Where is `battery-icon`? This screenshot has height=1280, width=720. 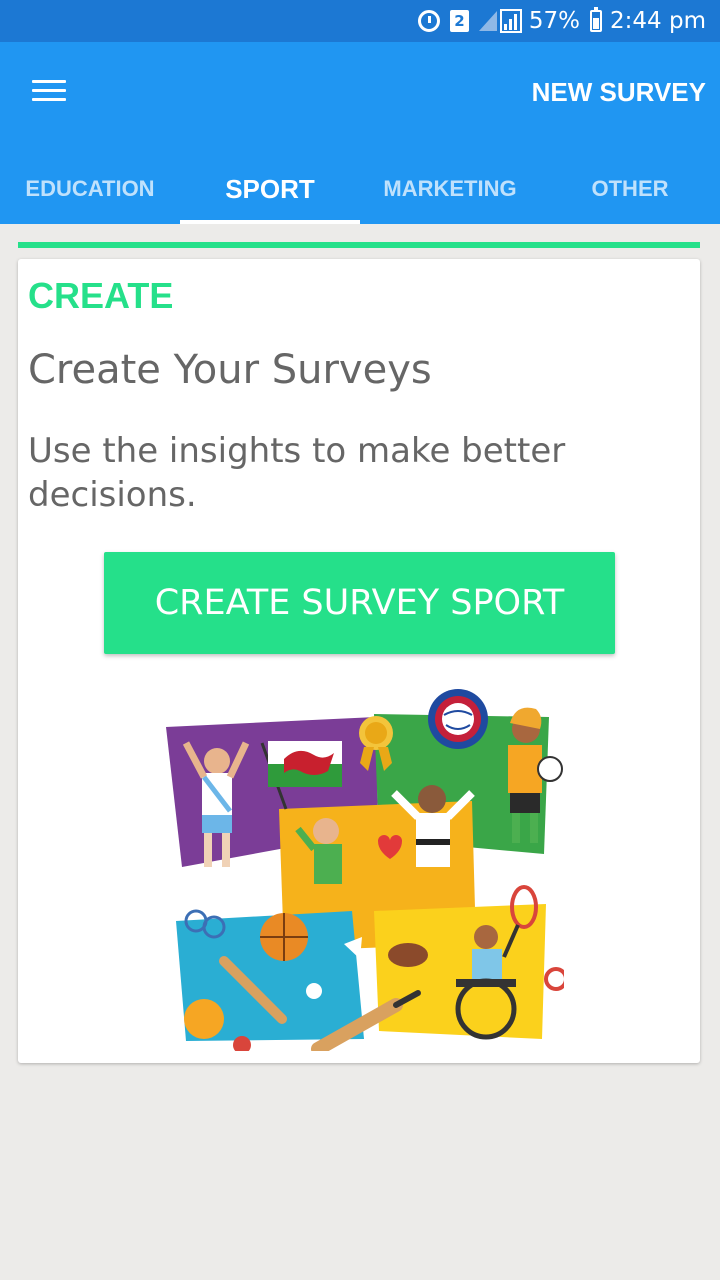 battery-icon is located at coordinates (596, 19).